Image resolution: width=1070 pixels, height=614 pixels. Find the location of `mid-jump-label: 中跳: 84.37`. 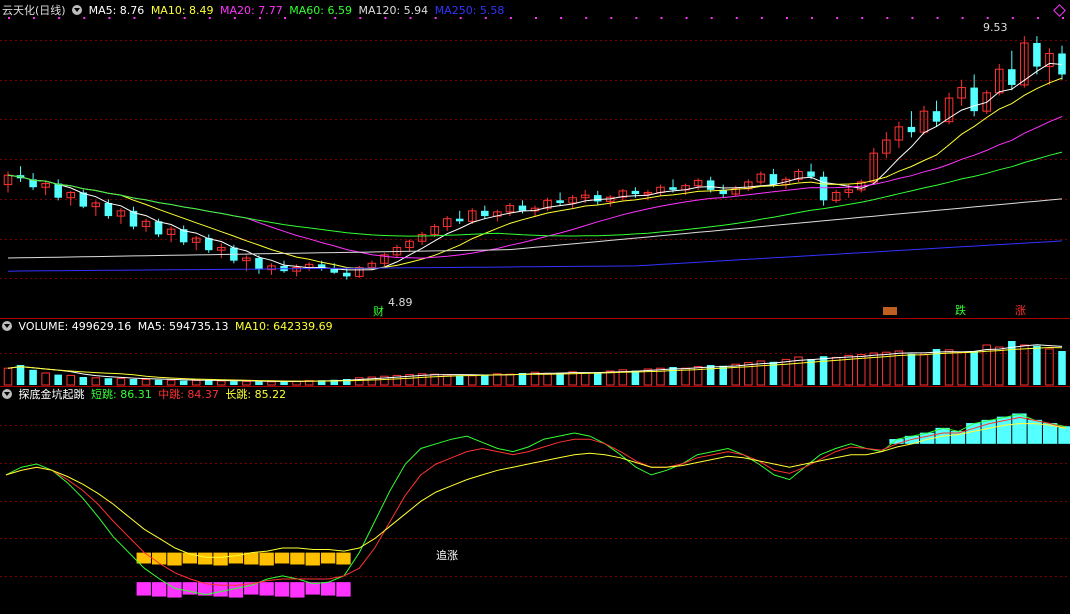

mid-jump-label: 中跳: 84.37 is located at coordinates (188, 394).